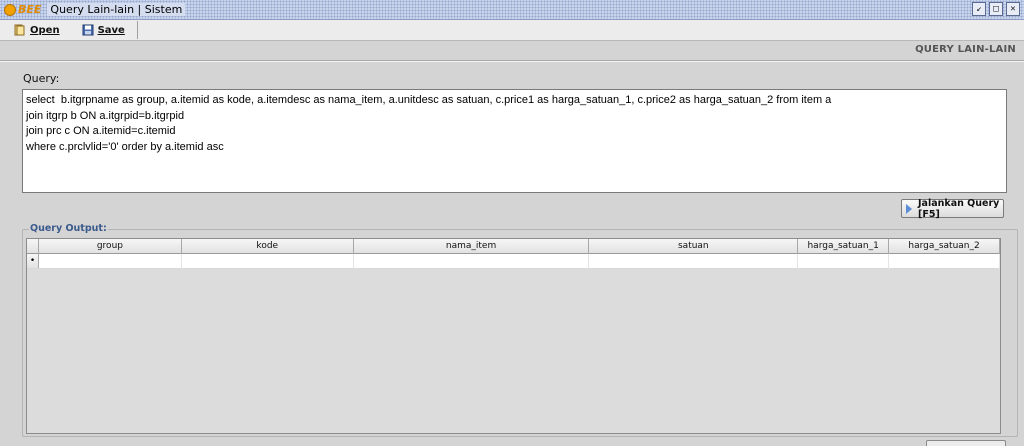  Describe the element at coordinates (944, 246) in the screenshot. I see `column-header-harga-satuan-2: harga_satuan_2` at that location.